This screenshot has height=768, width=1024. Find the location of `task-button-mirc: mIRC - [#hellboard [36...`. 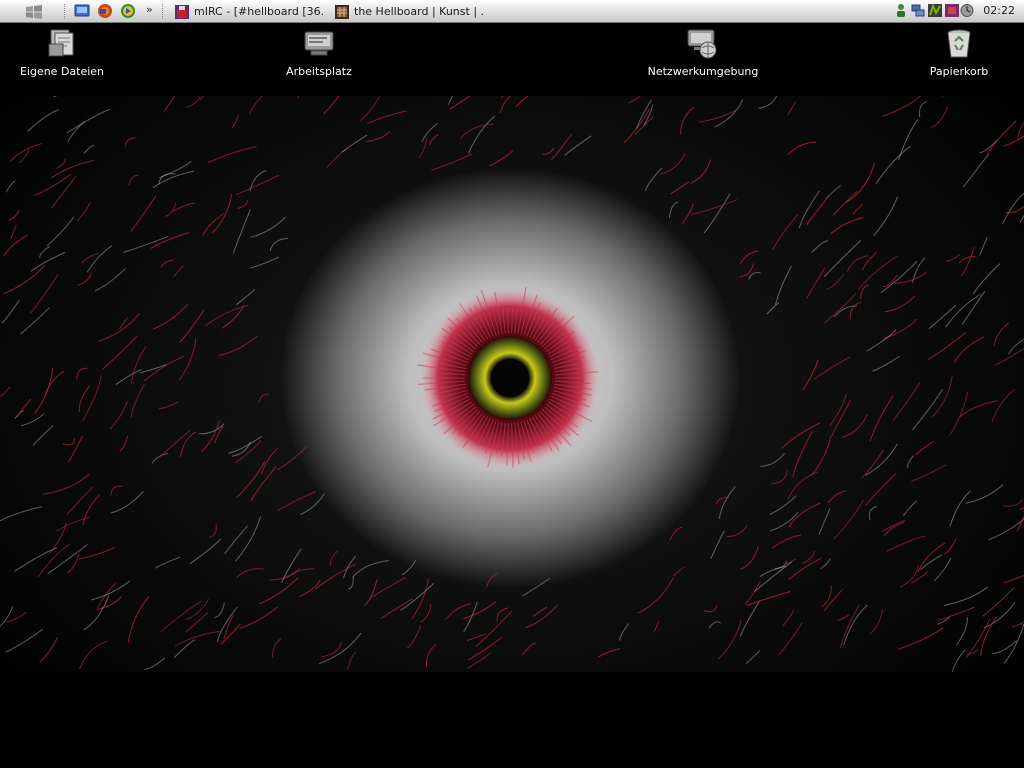

task-button-mirc: mIRC - [#hellboard [36... is located at coordinates (249, 11).